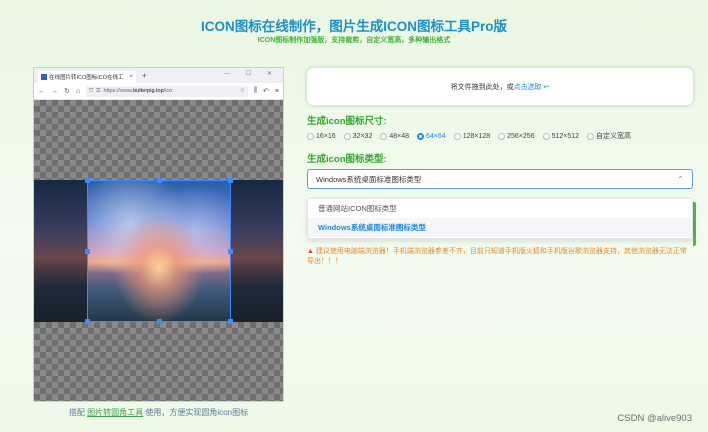  I want to click on left-caption: 搭配 图片转圆角工具 使用，方便实现圆角icon图标, so click(158, 412).